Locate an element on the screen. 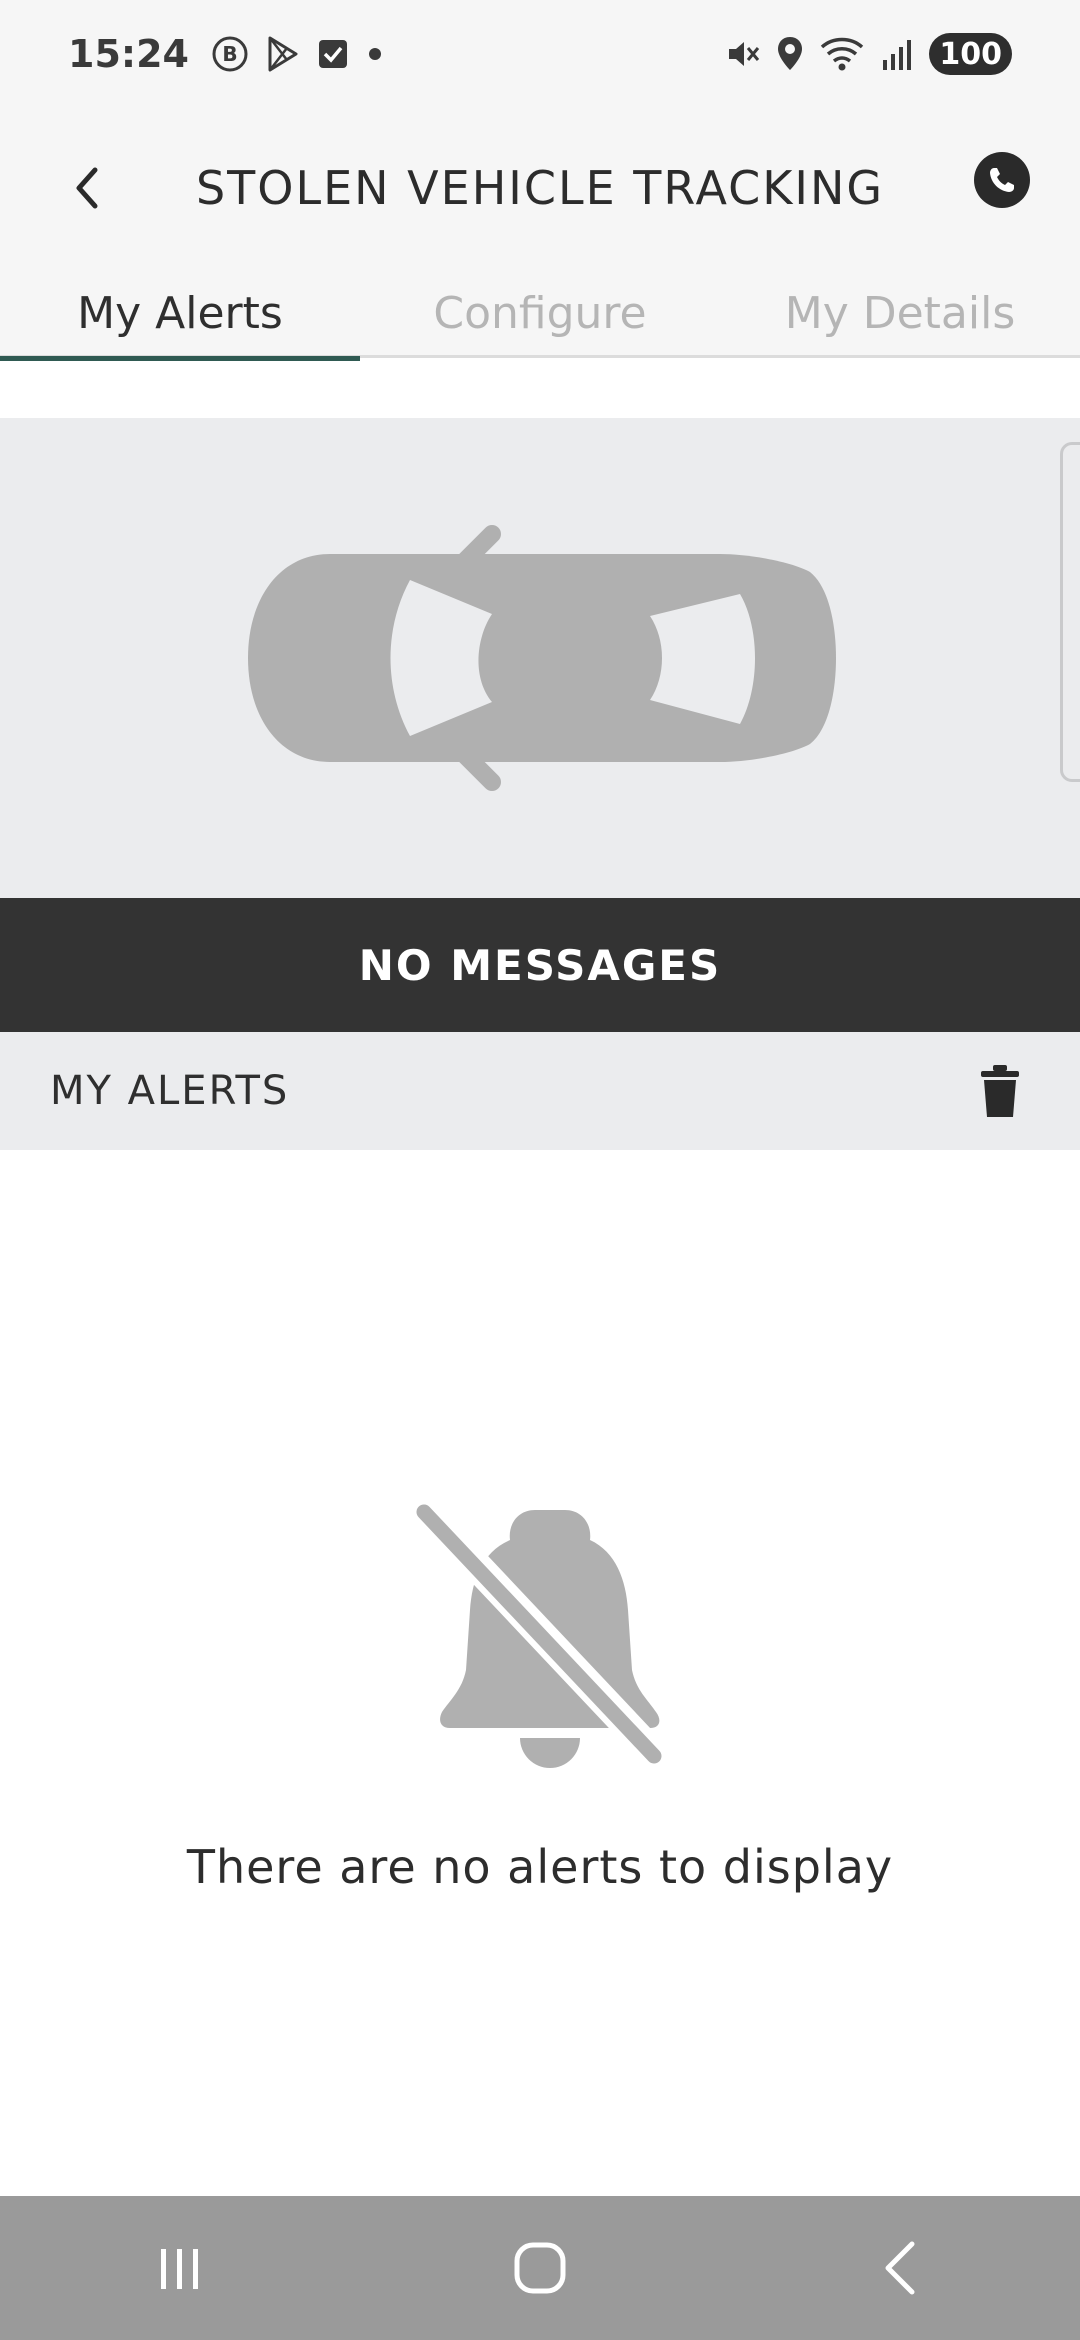  recent-apps-icon is located at coordinates (179, 2269).